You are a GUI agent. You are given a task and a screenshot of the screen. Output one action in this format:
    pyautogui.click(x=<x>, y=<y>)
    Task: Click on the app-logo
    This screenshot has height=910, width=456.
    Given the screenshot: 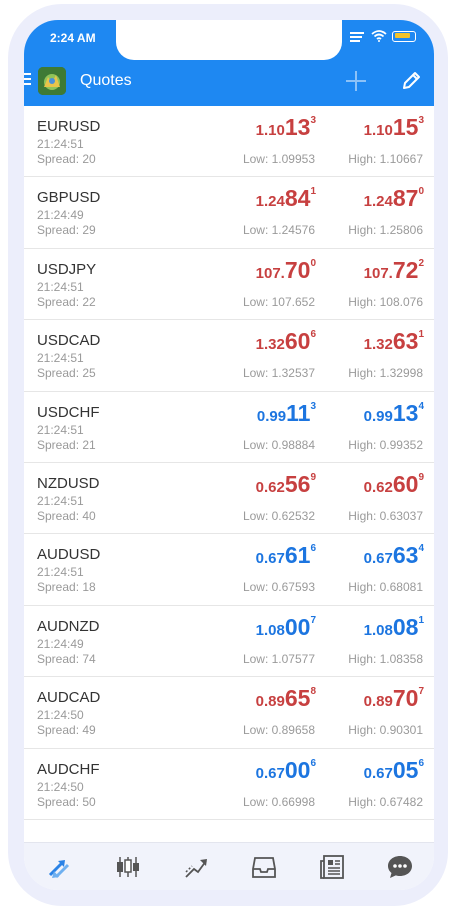 What is the action you would take?
    pyautogui.click(x=52, y=81)
    